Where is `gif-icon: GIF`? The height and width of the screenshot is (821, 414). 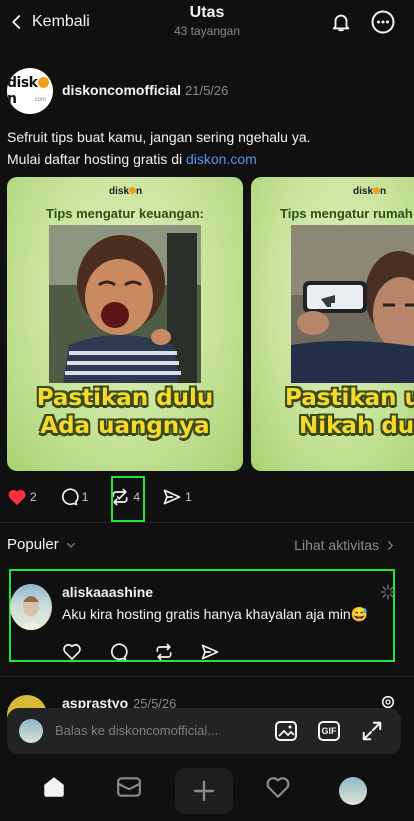
gif-icon: GIF is located at coordinates (329, 731).